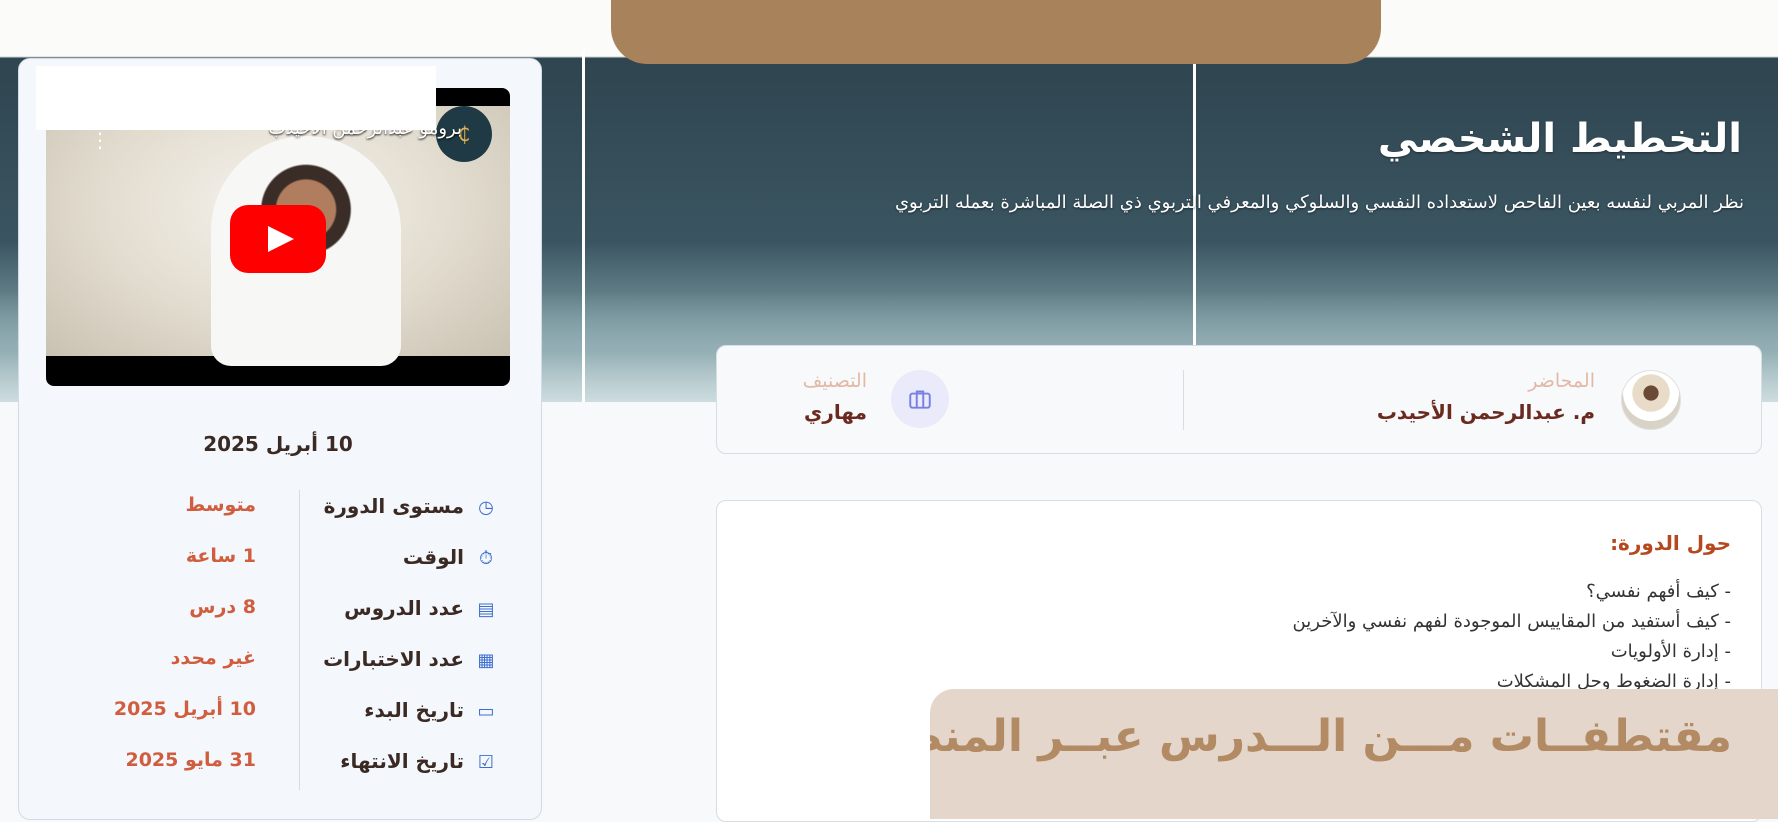  What do you see at coordinates (402, 761) in the screenshot?
I see `detail-label: تاريخ الانتهاء` at bounding box center [402, 761].